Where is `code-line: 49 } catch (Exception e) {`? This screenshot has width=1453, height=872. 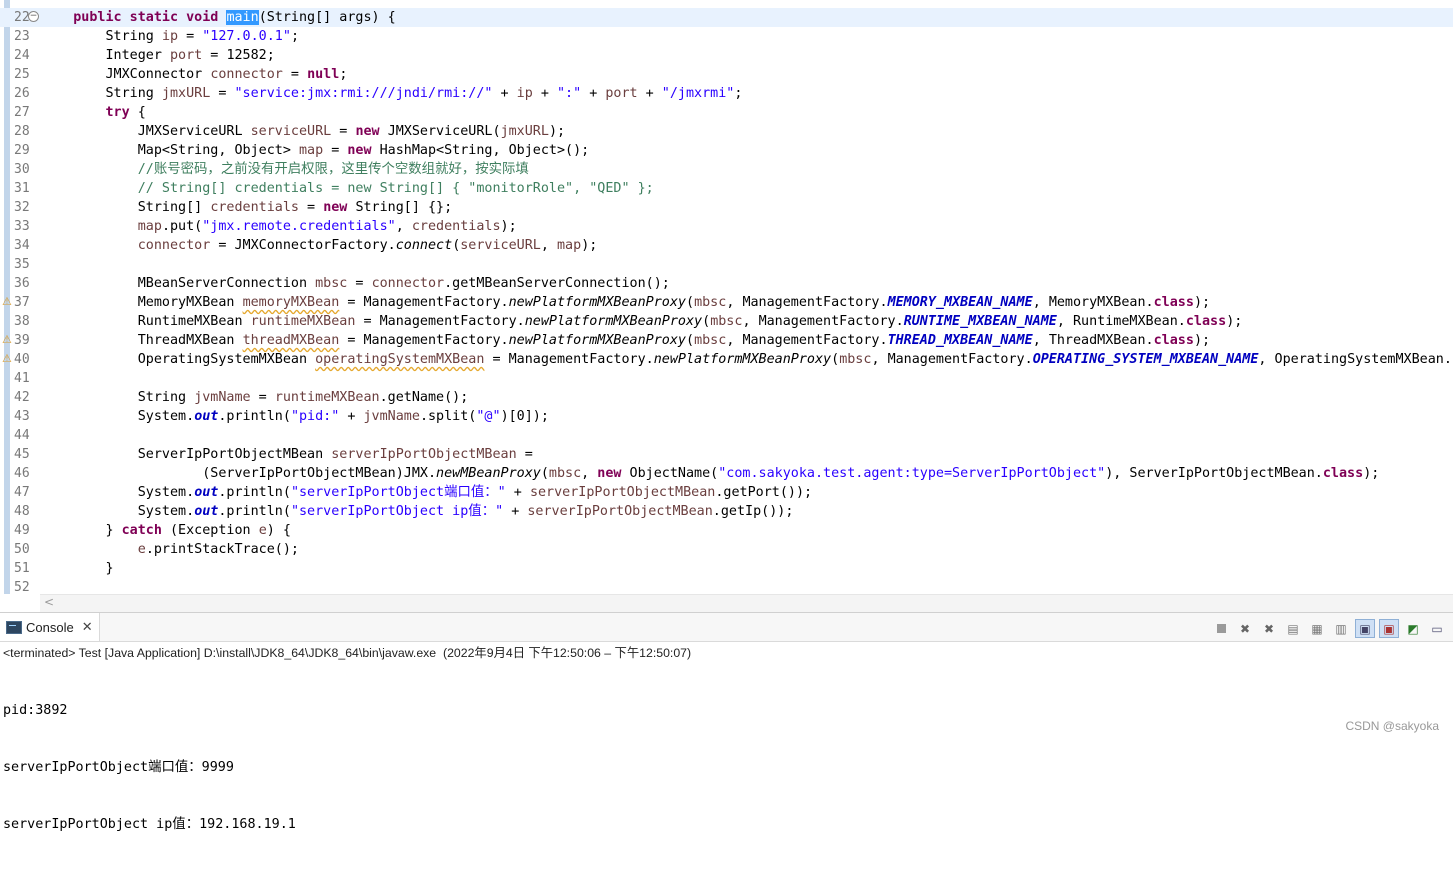
code-line: 49 } catch (Exception e) { is located at coordinates (726, 530).